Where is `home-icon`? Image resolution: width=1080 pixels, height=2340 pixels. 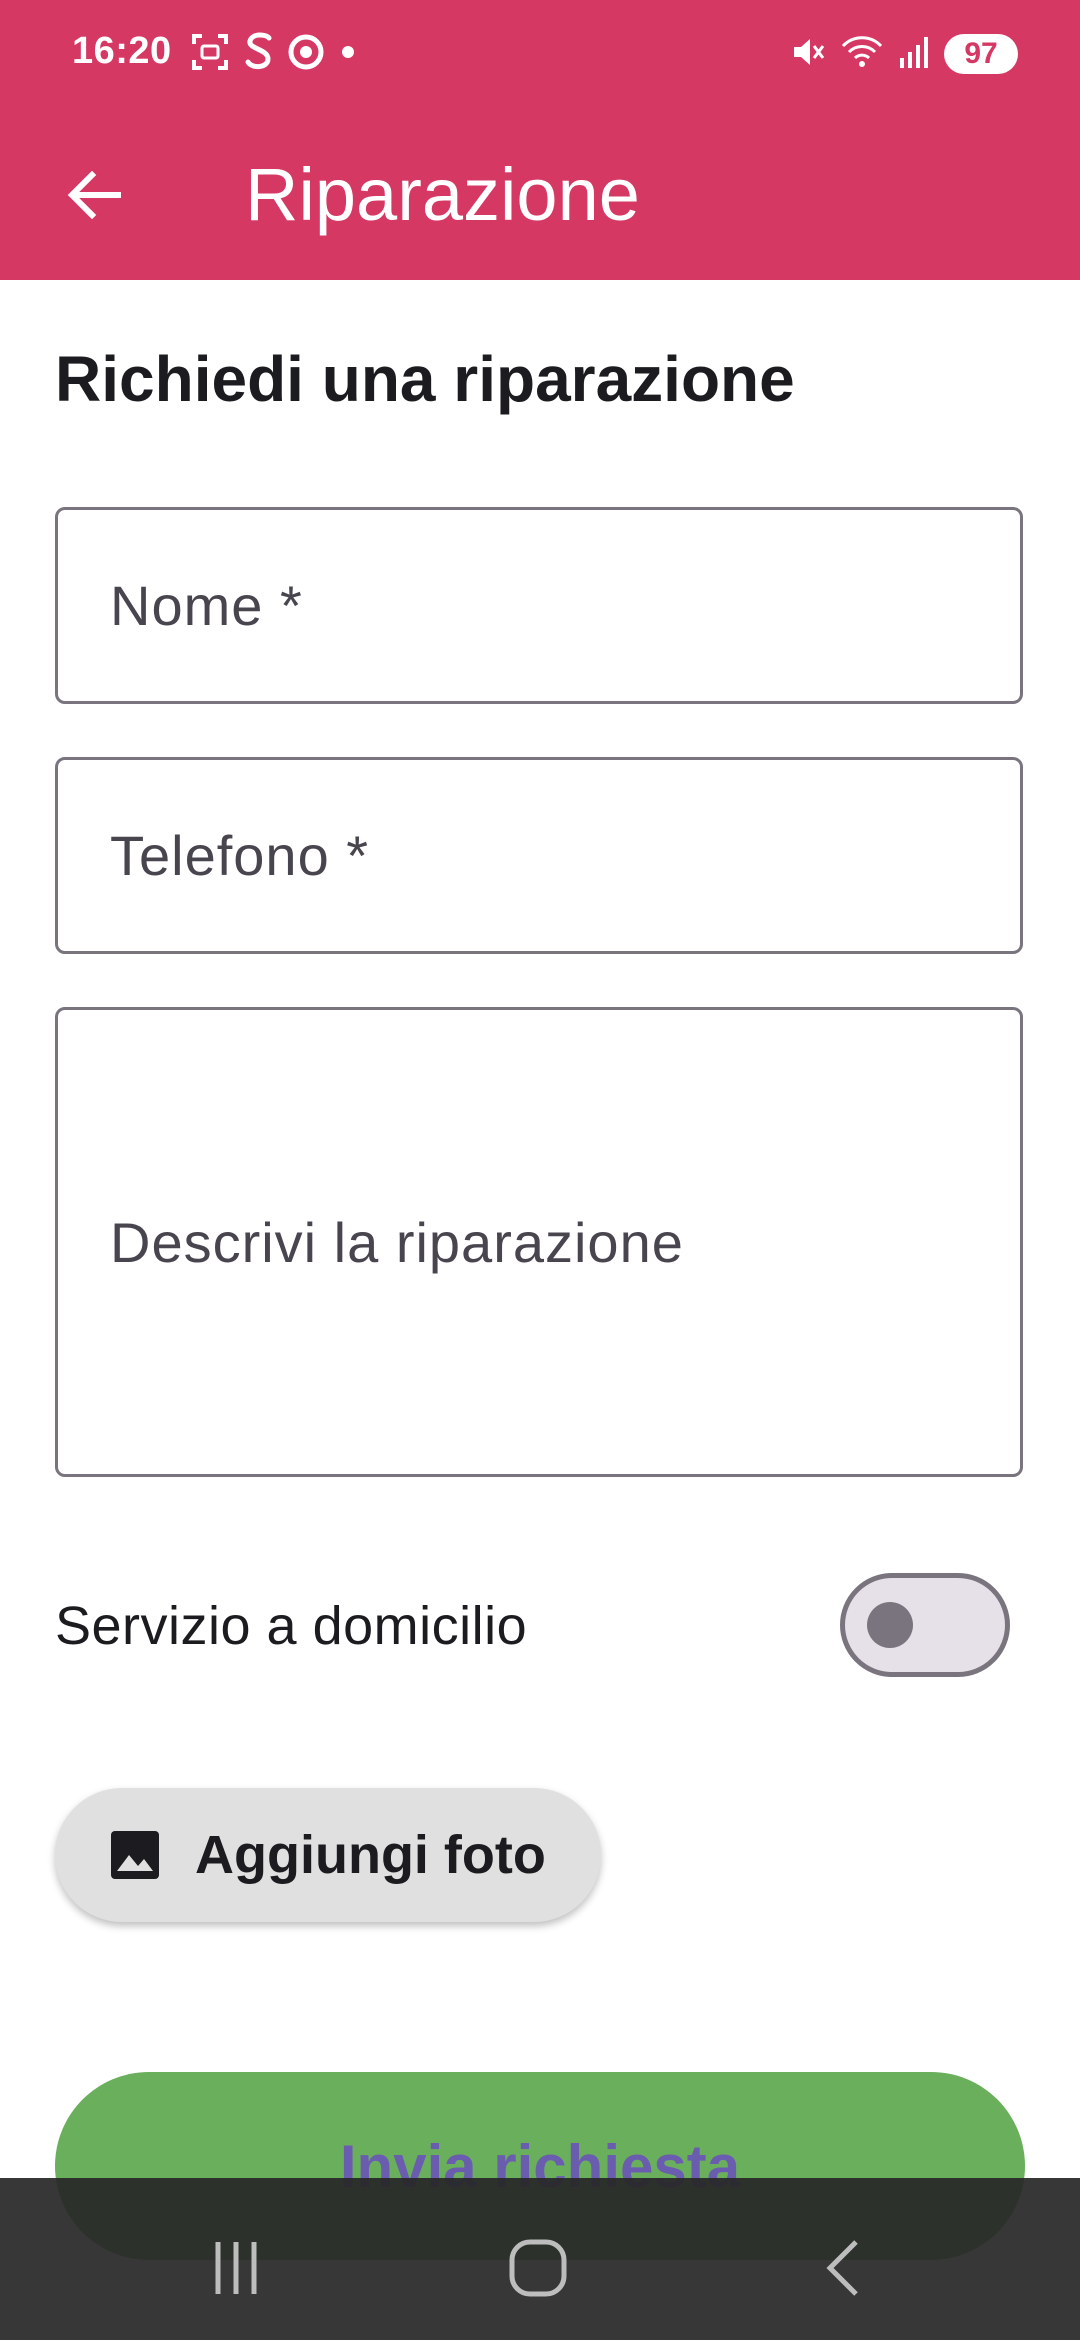 home-icon is located at coordinates (538, 2268).